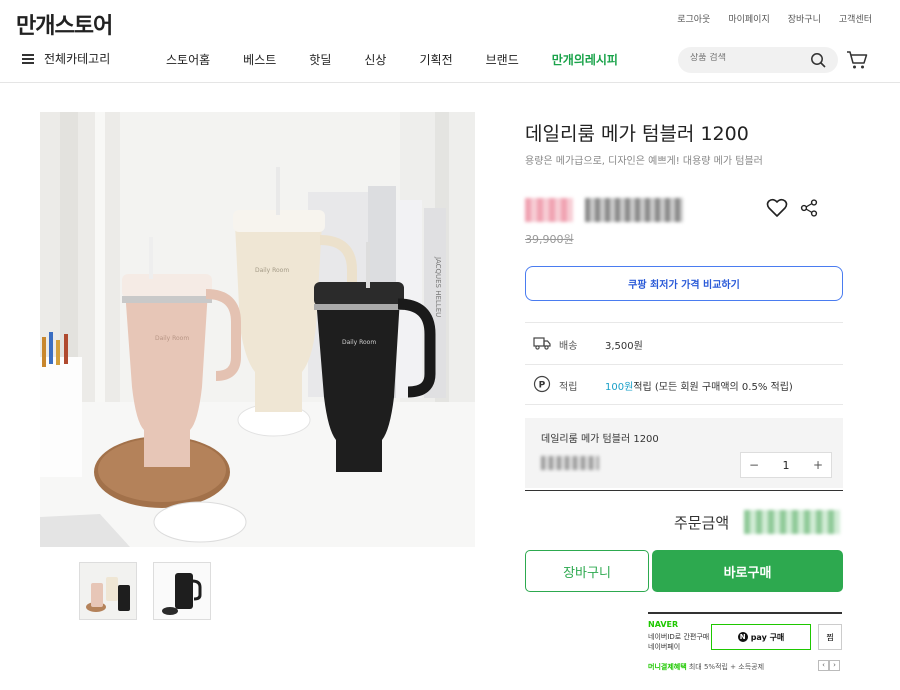 The image size is (900, 690). What do you see at coordinates (754, 465) in the screenshot?
I see `decrease-button: −` at bounding box center [754, 465].